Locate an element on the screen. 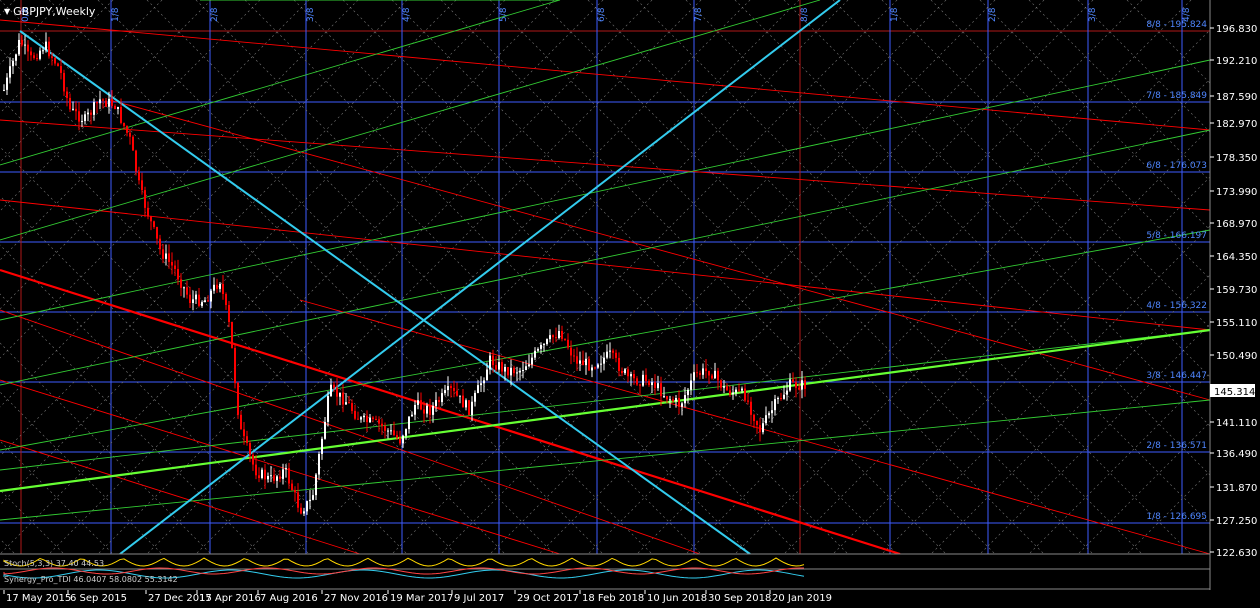 This screenshot has width=1260, height=608. time-tick-label: 7 Aug 2016 is located at coordinates (289, 598).